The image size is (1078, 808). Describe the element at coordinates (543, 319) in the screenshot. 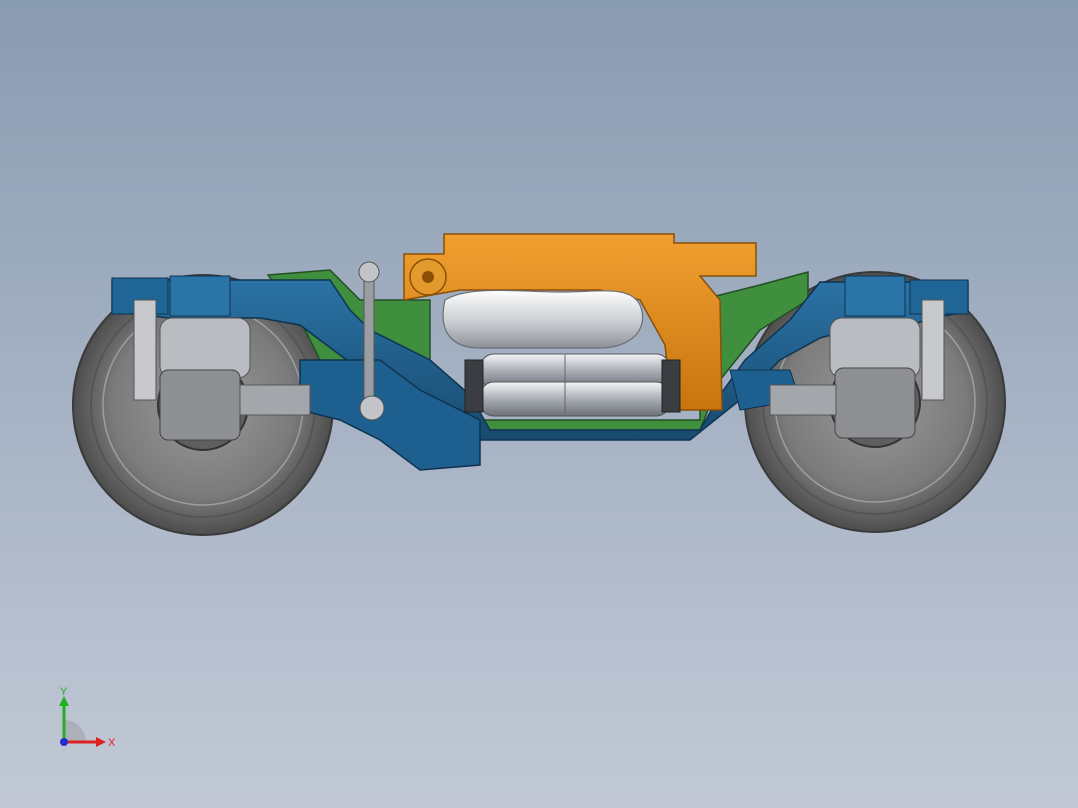

I see `air-spring` at that location.